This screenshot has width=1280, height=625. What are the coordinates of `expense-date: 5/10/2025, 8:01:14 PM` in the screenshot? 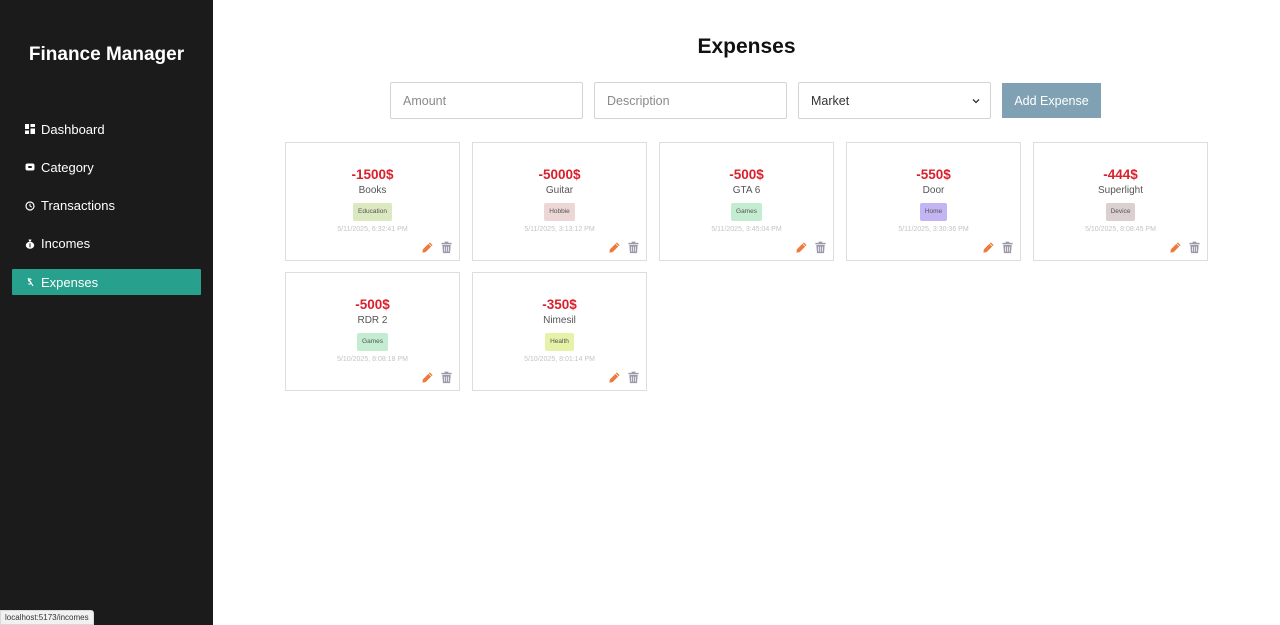 It's located at (559, 359).